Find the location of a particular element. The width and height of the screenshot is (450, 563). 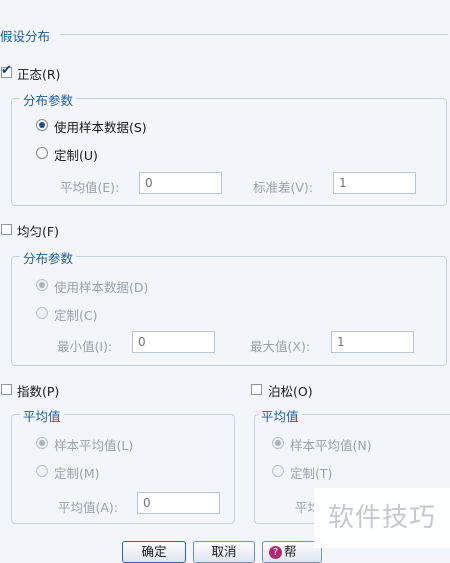

help-button: ? 帮 is located at coordinates (292, 552).